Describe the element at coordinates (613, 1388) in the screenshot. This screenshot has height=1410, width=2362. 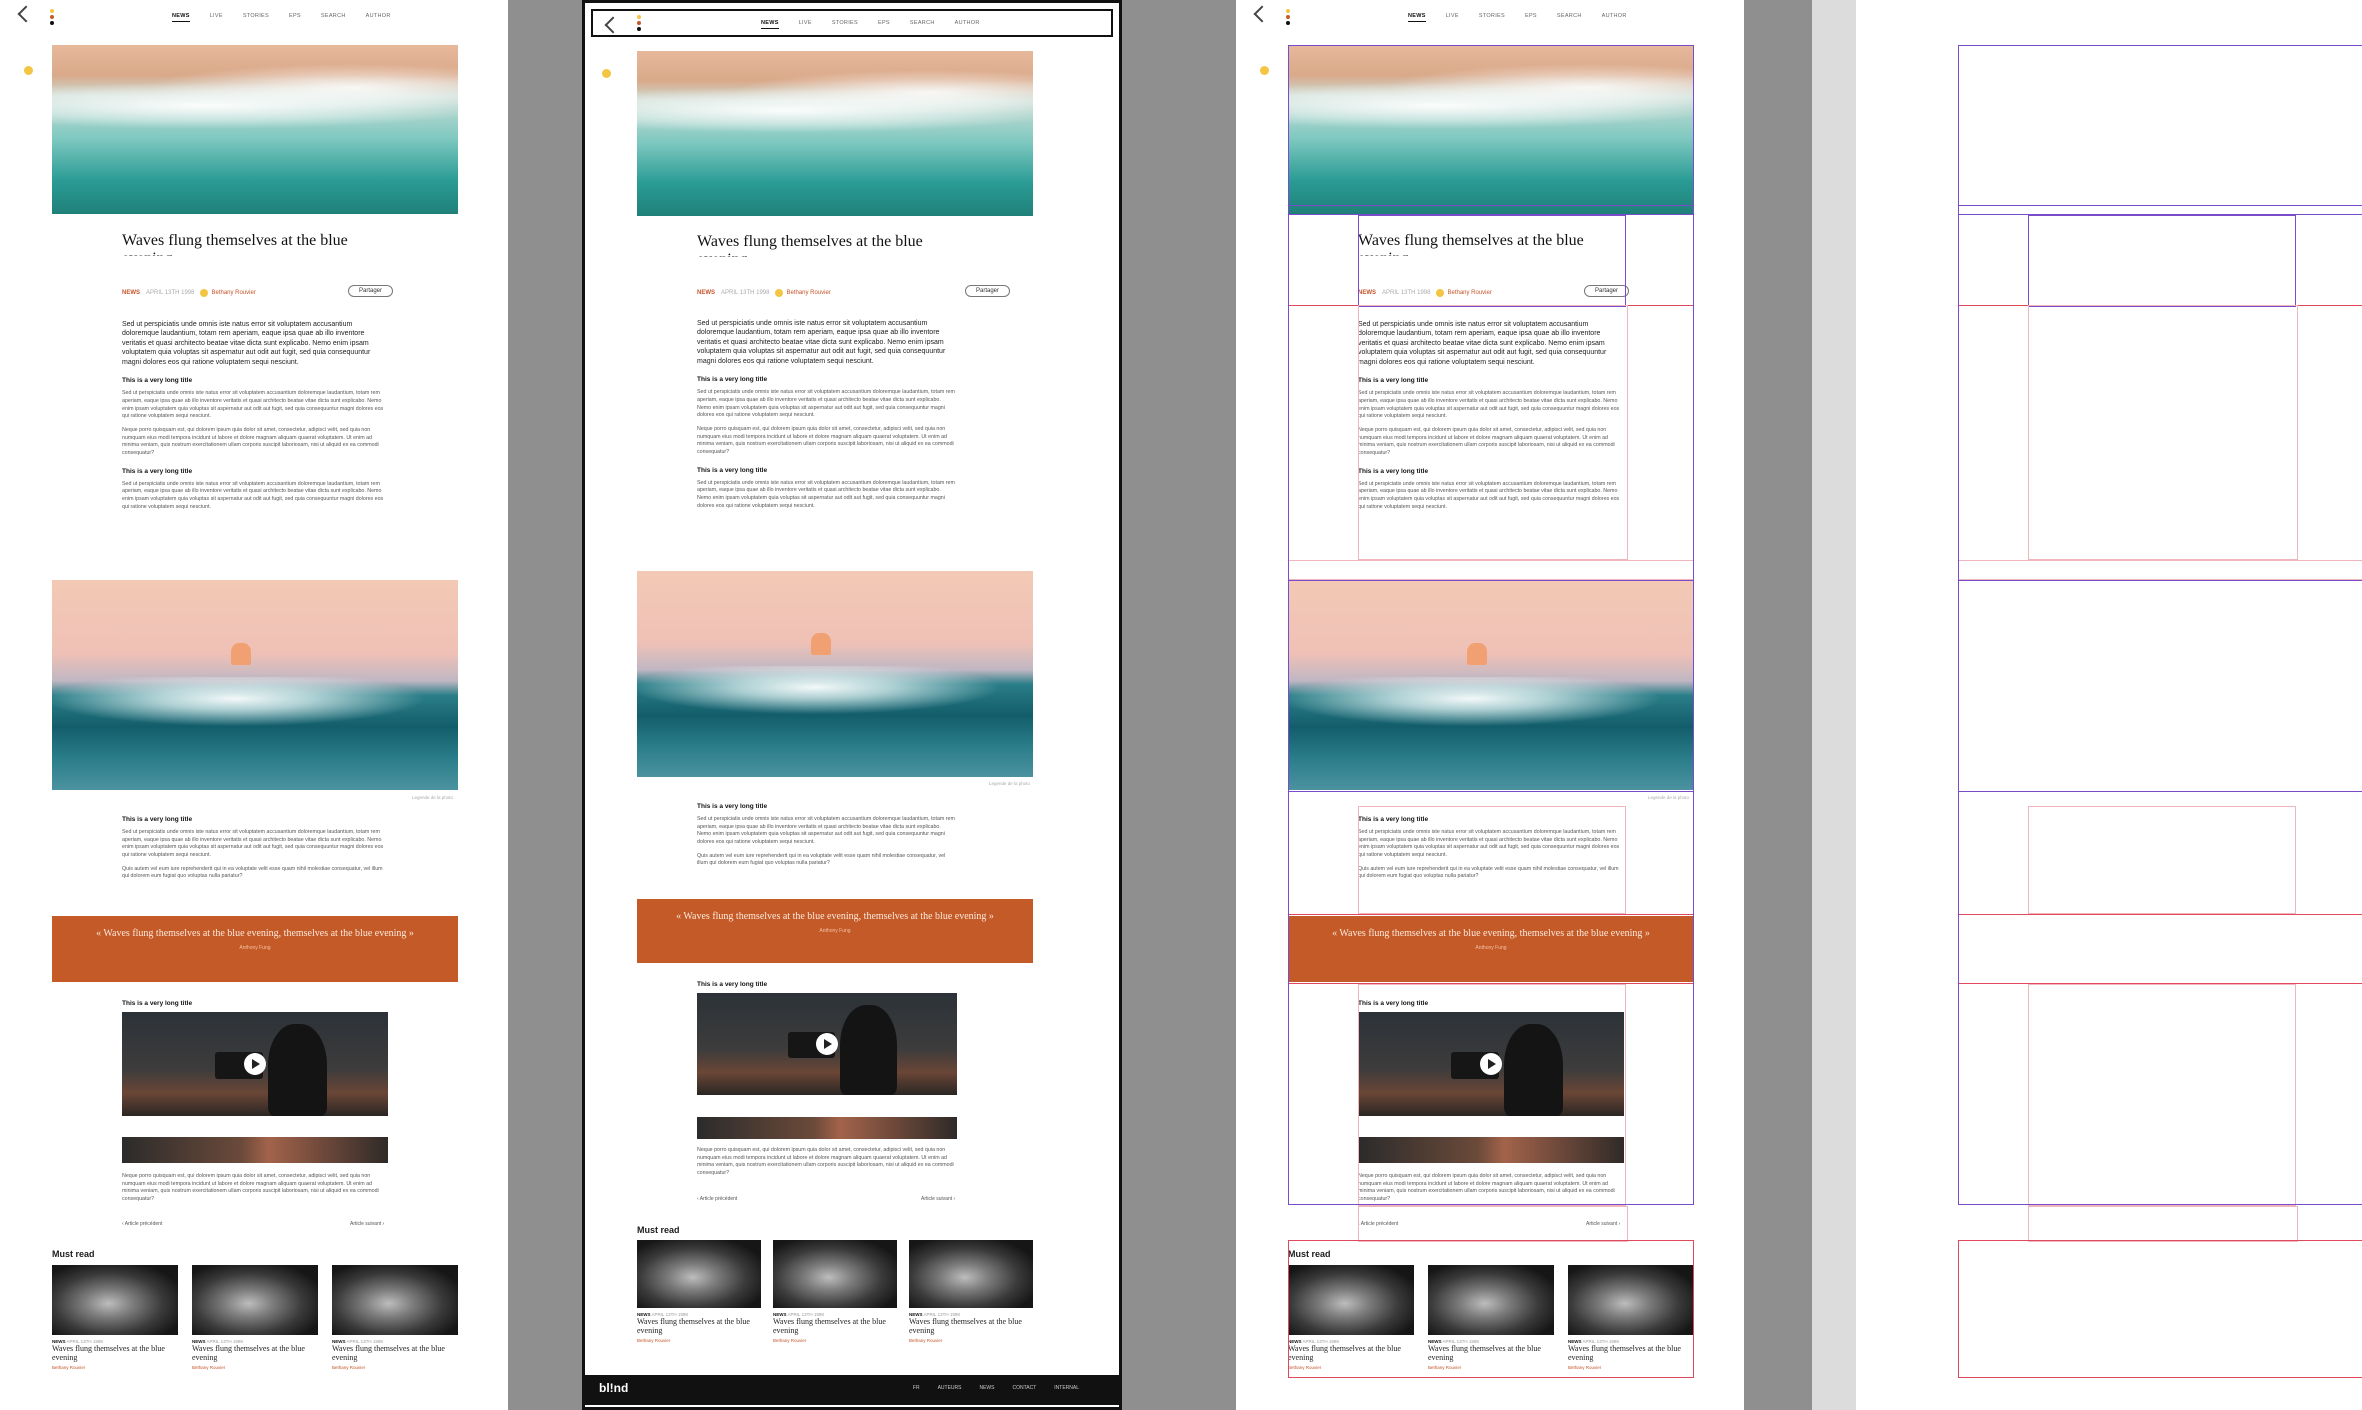
I see `footer-brand: bl!nd` at that location.